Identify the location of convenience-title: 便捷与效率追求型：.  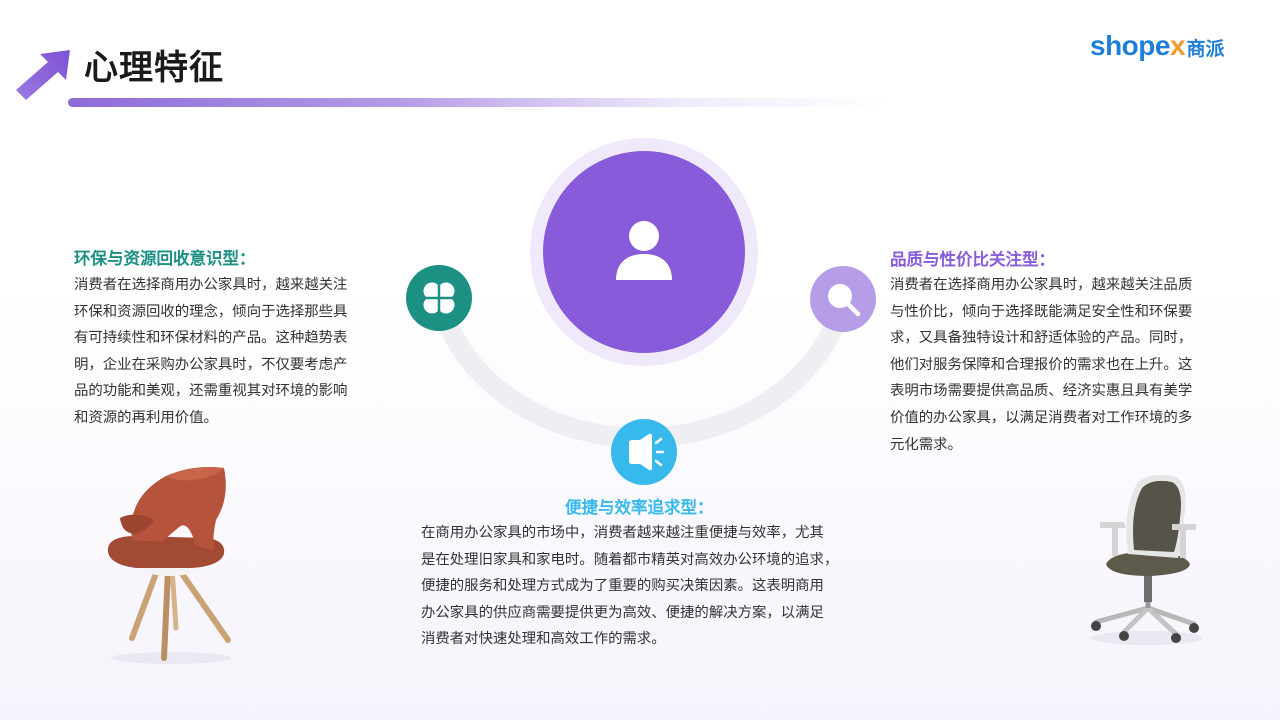
(639, 507).